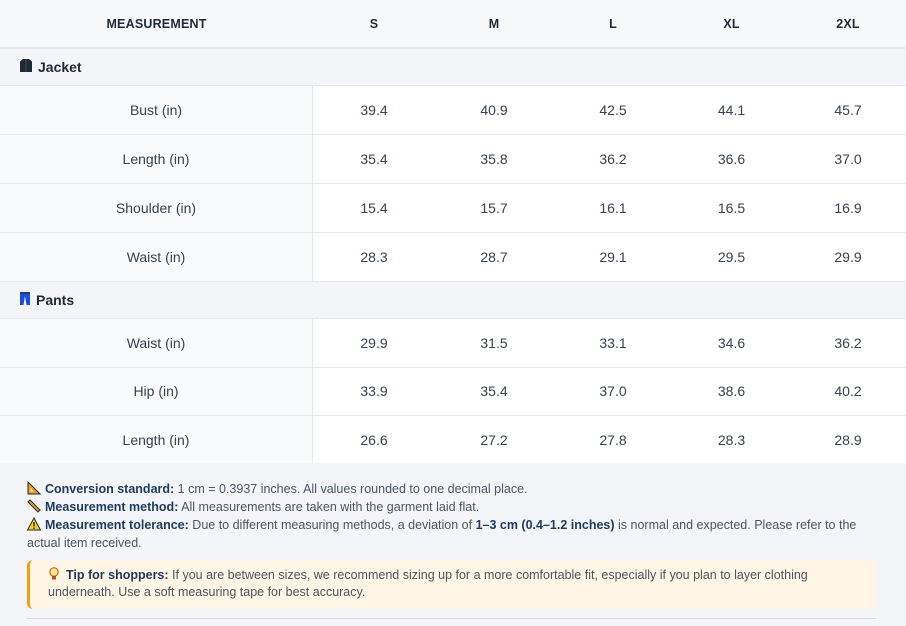  I want to click on table-cell: 29.5, so click(731, 257).